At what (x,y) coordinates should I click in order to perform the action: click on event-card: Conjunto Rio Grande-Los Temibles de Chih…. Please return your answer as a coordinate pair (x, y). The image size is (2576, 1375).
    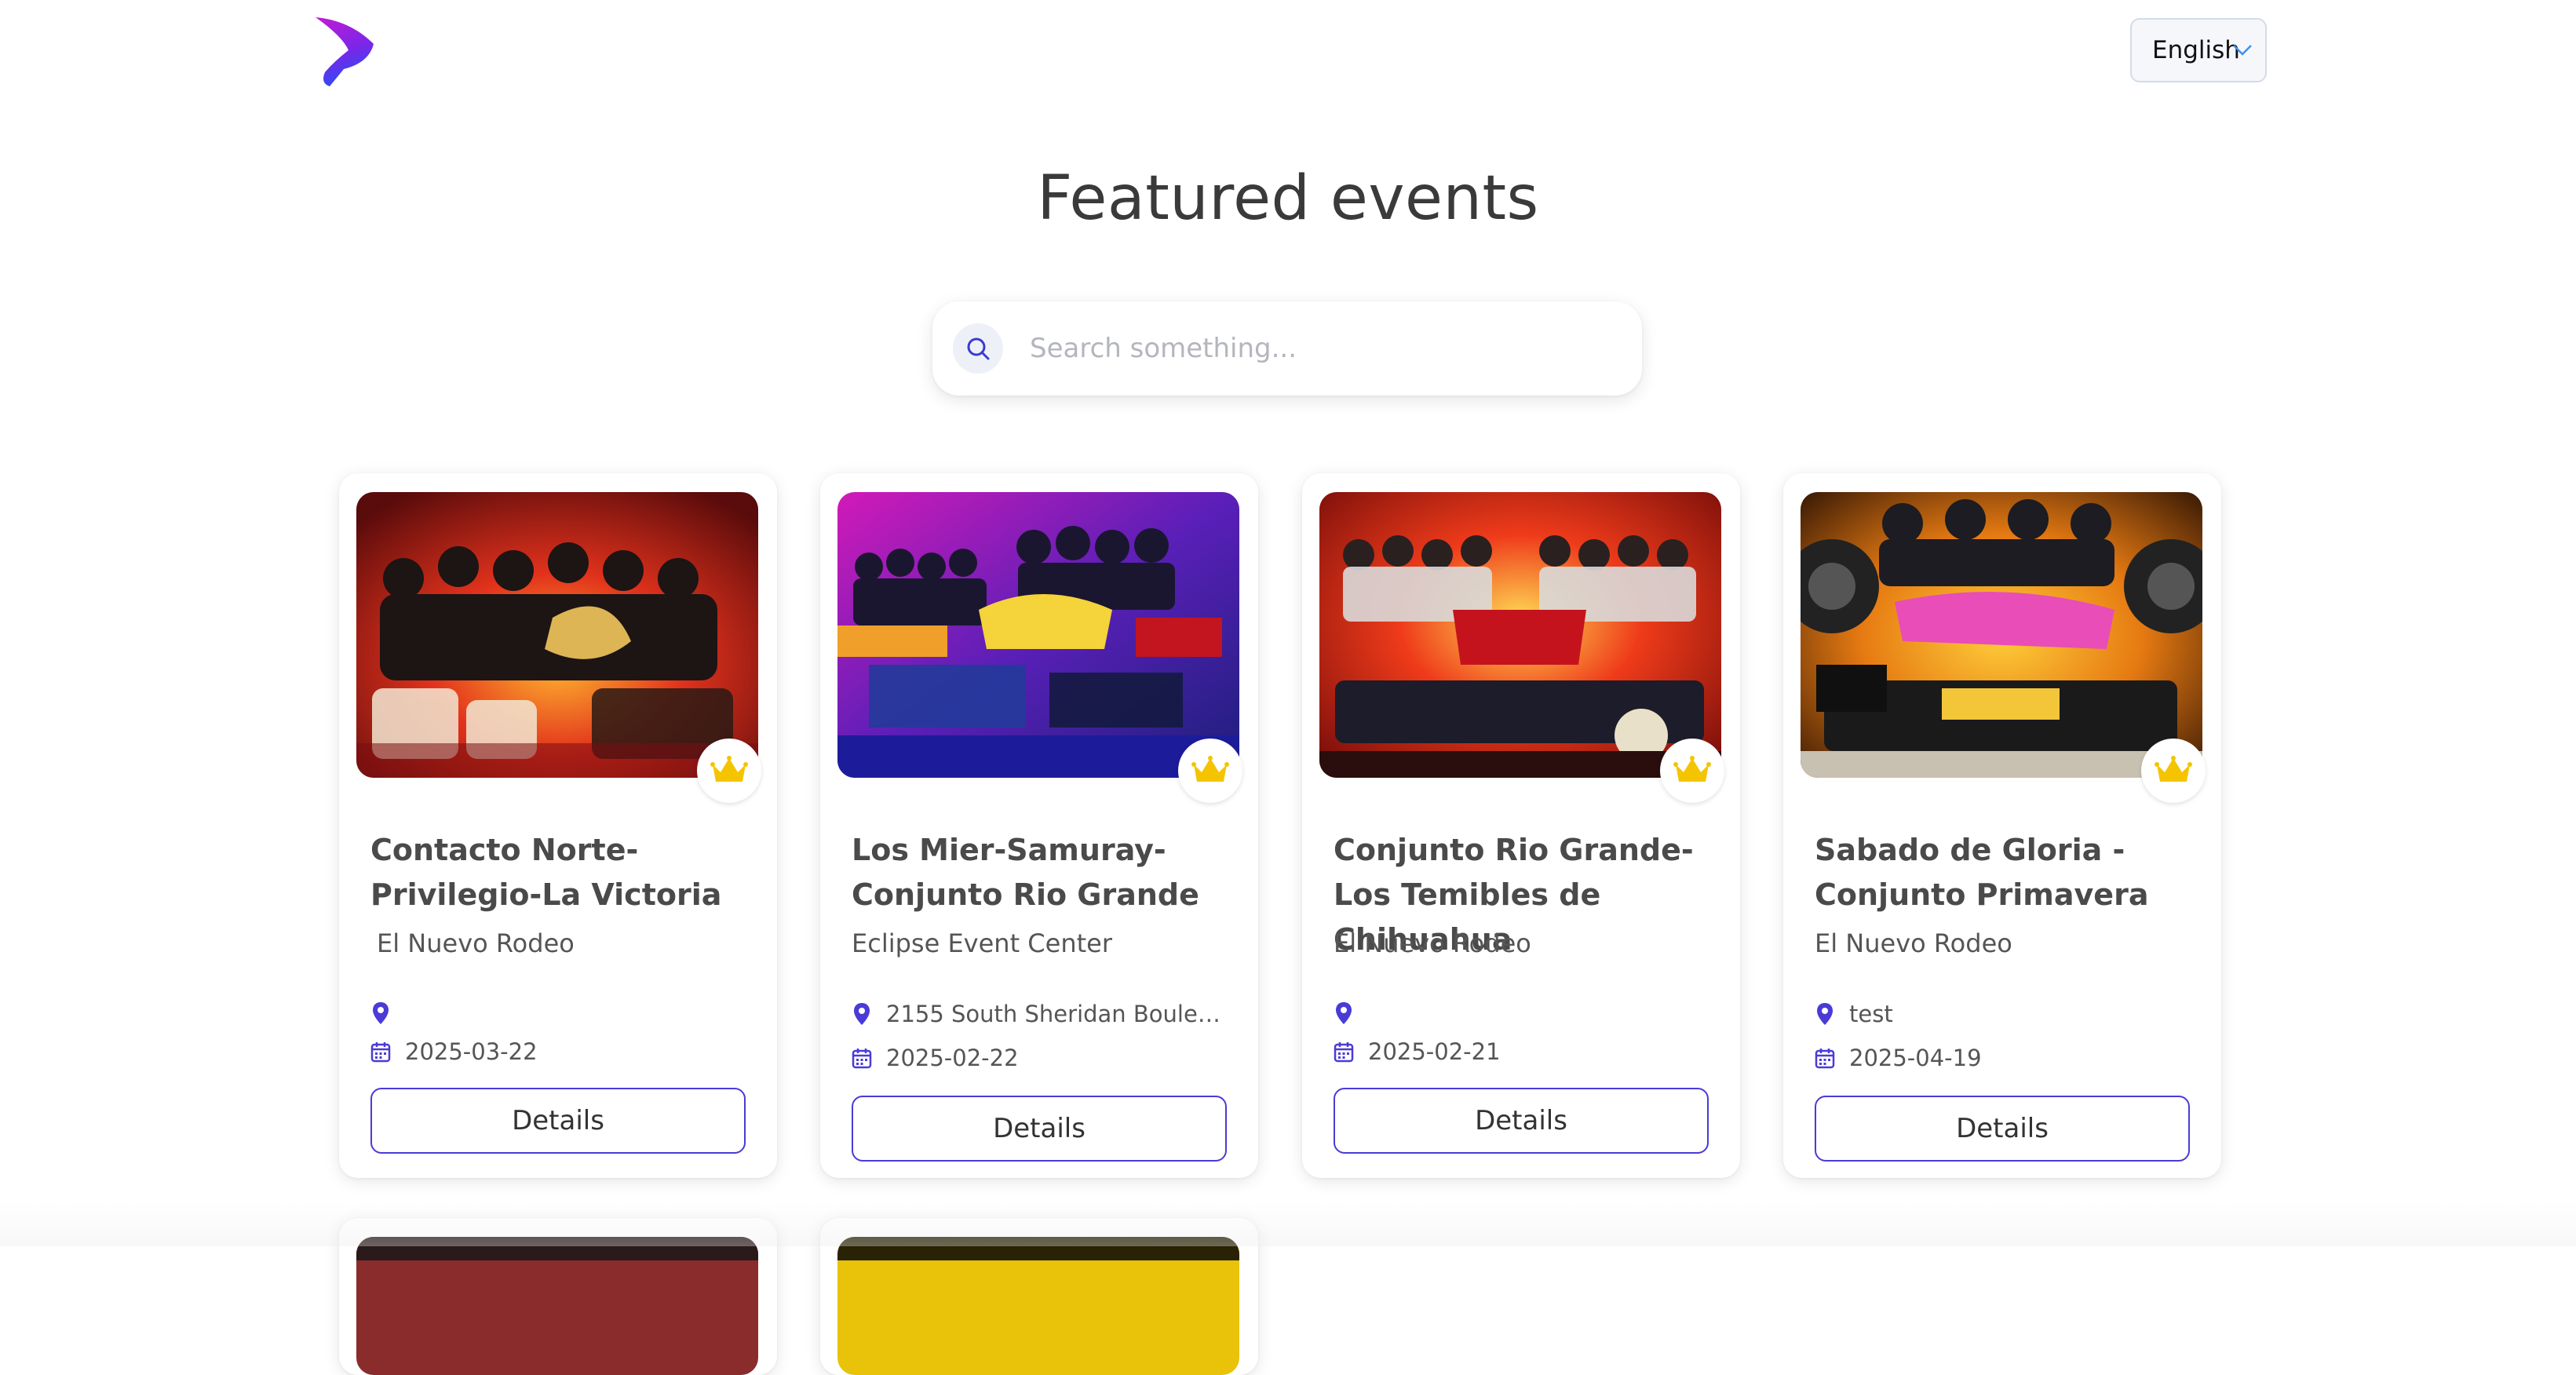
    Looking at the image, I should click on (1521, 825).